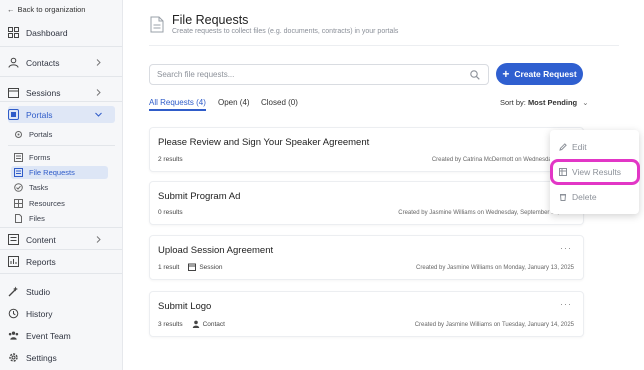 This screenshot has height=370, width=644. Describe the element at coordinates (13, 239) in the screenshot. I see `content-icon` at that location.